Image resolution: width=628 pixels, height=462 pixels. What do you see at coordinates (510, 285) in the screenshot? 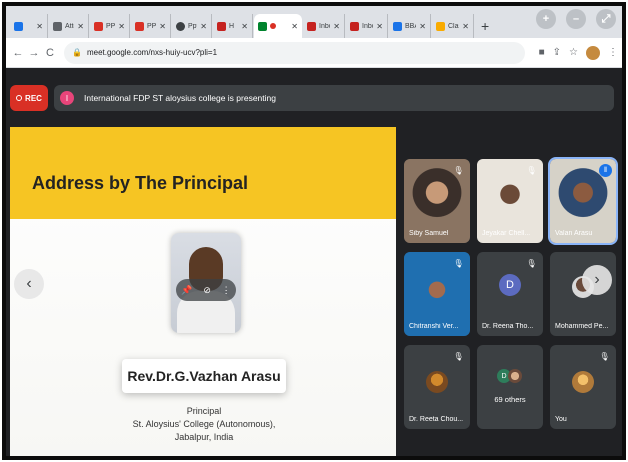
I see `avatar: D` at bounding box center [510, 285].